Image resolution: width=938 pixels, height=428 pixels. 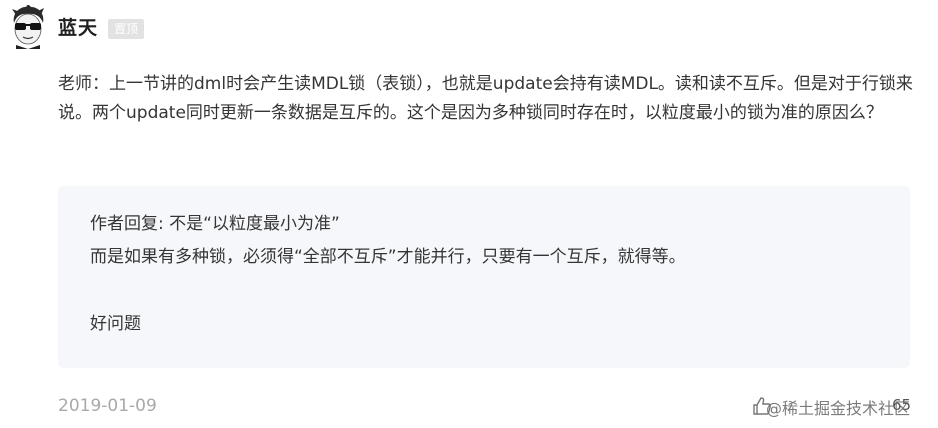 What do you see at coordinates (838, 408) in the screenshot?
I see `watermark: @稀土掘金技术社区` at bounding box center [838, 408].